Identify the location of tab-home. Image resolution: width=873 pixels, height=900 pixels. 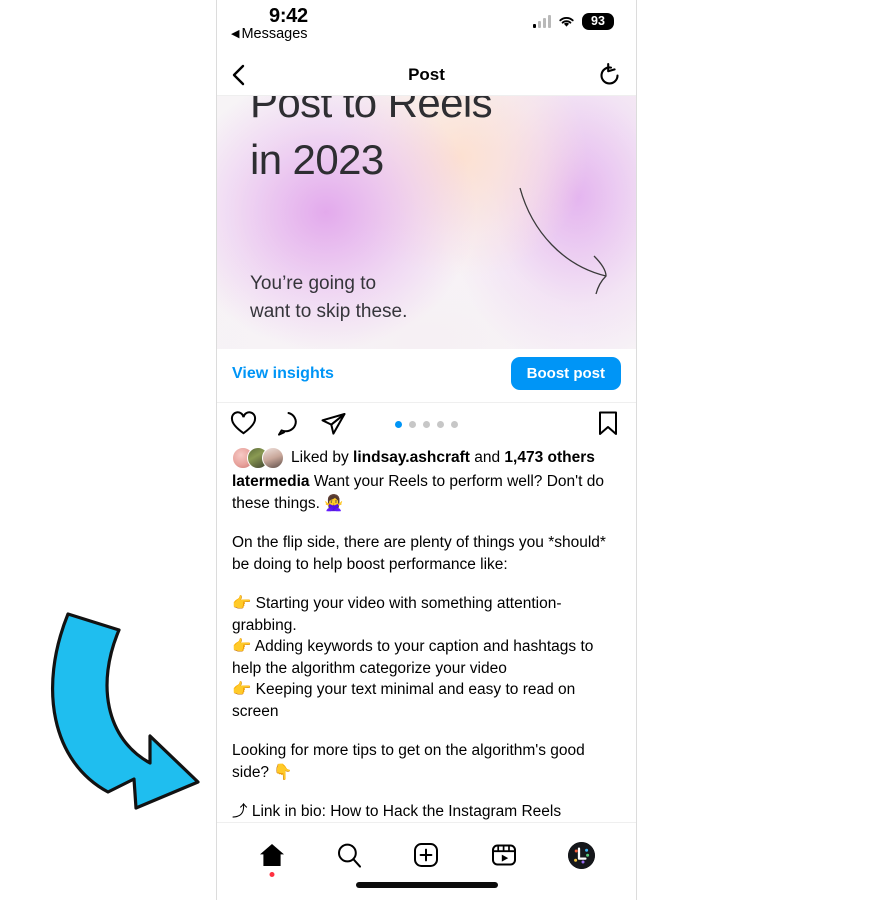
(272, 856).